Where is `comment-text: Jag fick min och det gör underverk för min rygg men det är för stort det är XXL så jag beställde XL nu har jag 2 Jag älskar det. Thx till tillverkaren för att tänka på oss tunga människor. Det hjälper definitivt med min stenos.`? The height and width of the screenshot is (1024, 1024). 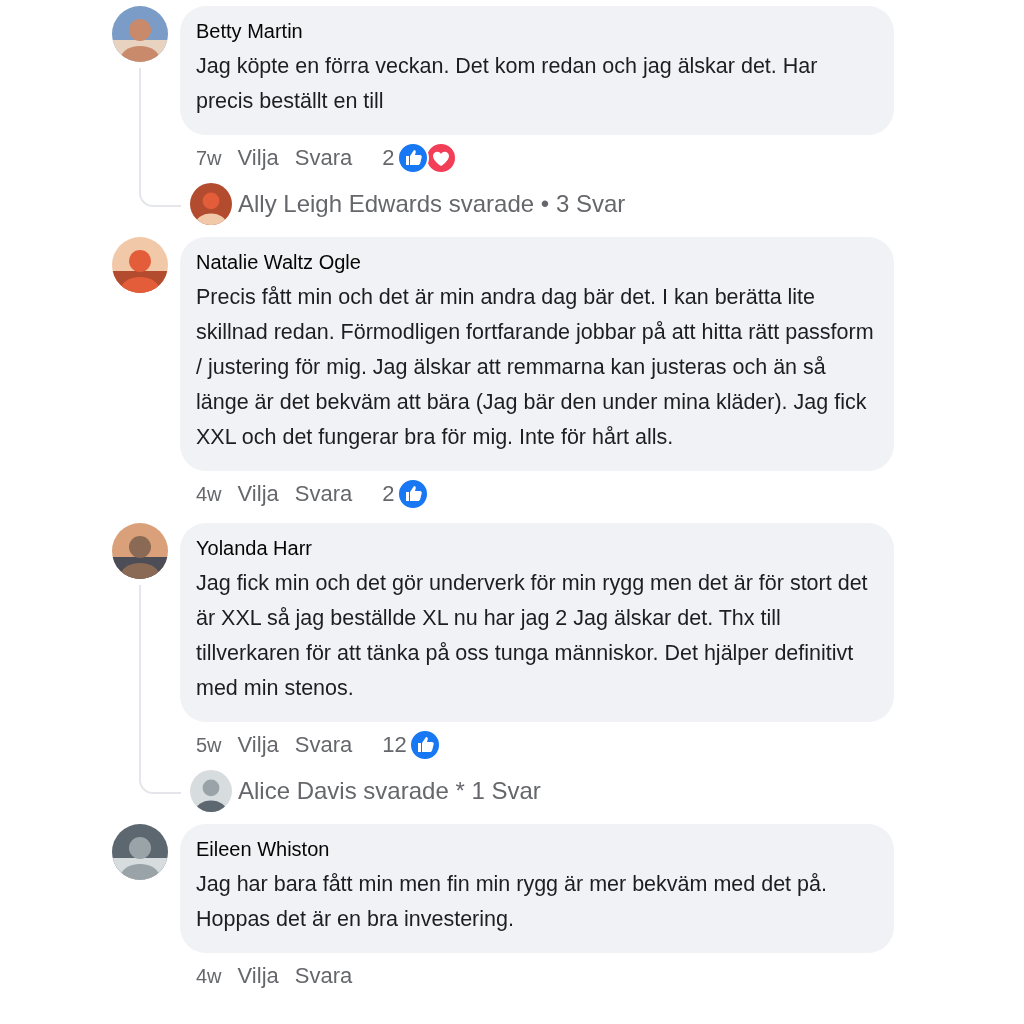
comment-text: Jag fick min och det gör underverk för min rygg men det är för stort det är XXL så jag beställde XL nu har jag 2 Jag älskar det. Thx till tillverkaren för att tänka på oss tunga människor. Det hjälper definitivt med min stenos. is located at coordinates (532, 636).